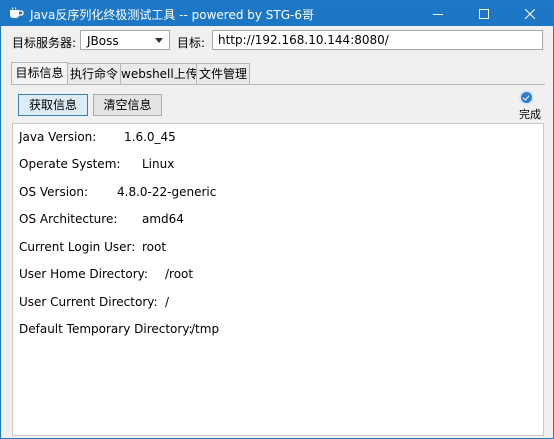 This screenshot has height=439, width=554. I want to click on info-key: User Home Directory:, so click(83, 274).